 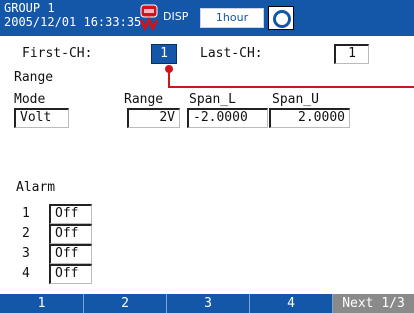 I want to click on next-page-softkey: Next 1/3, so click(x=373, y=303).